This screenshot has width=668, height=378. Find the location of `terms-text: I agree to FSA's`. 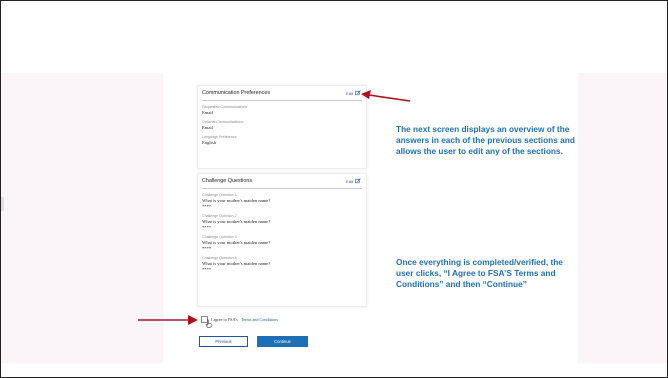

terms-text: I agree to FSA's is located at coordinates (224, 319).